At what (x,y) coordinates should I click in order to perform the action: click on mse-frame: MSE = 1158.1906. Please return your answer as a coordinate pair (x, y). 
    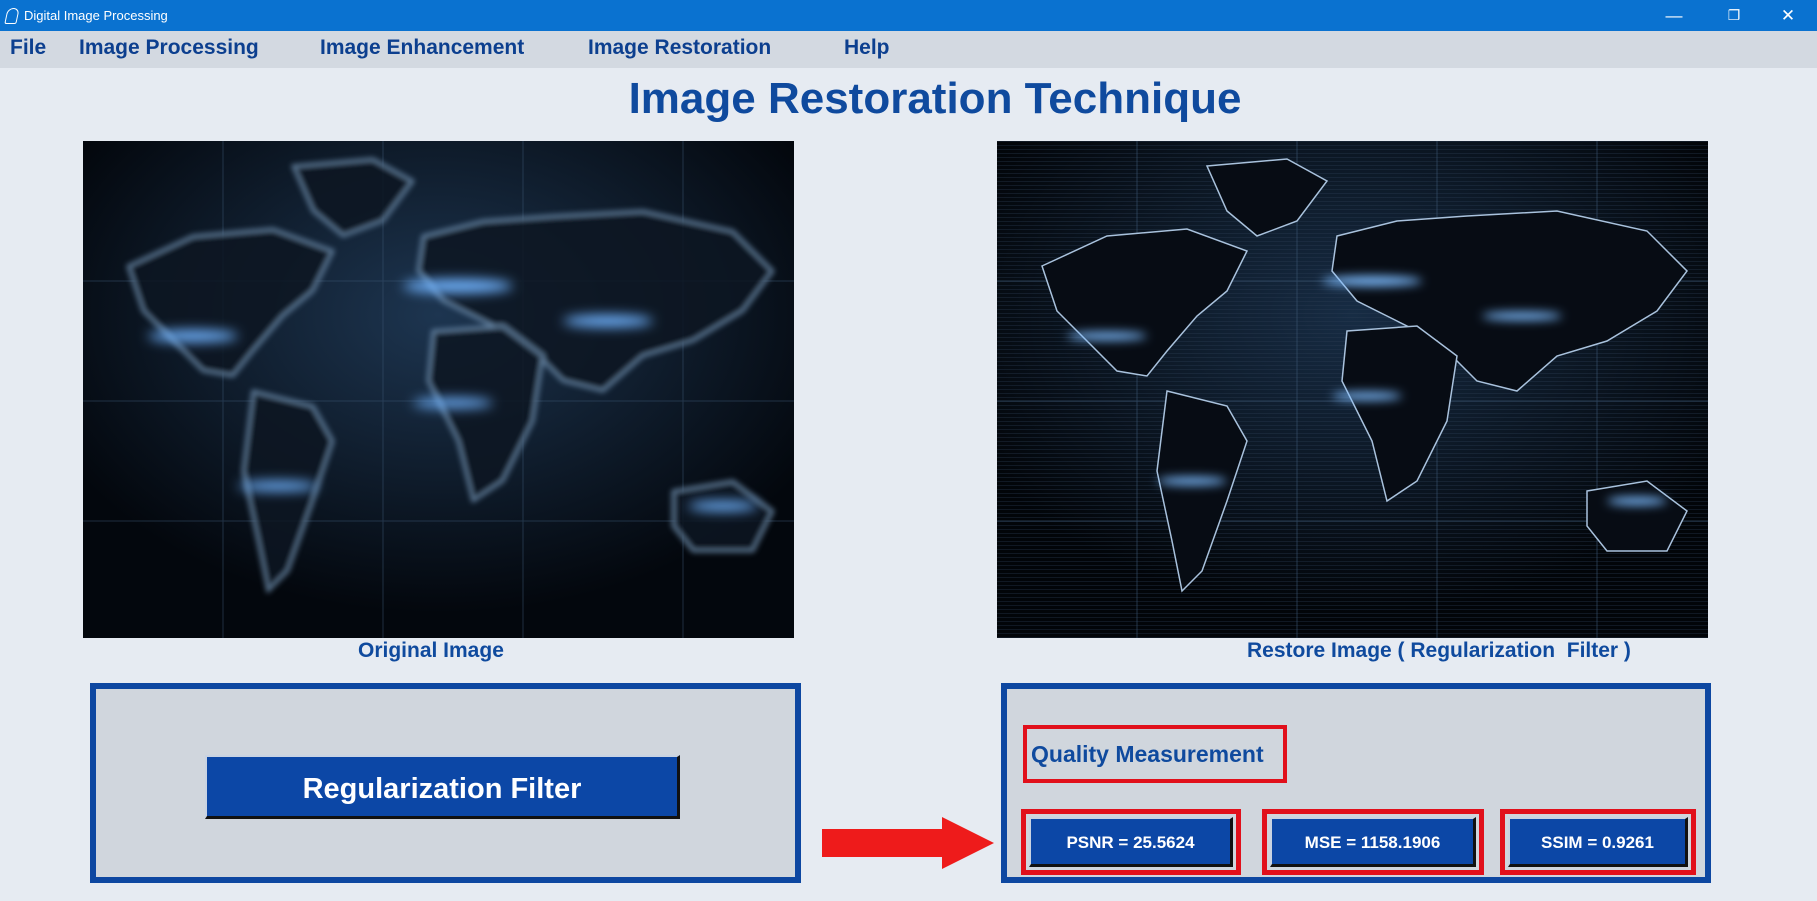
    Looking at the image, I should click on (1373, 842).